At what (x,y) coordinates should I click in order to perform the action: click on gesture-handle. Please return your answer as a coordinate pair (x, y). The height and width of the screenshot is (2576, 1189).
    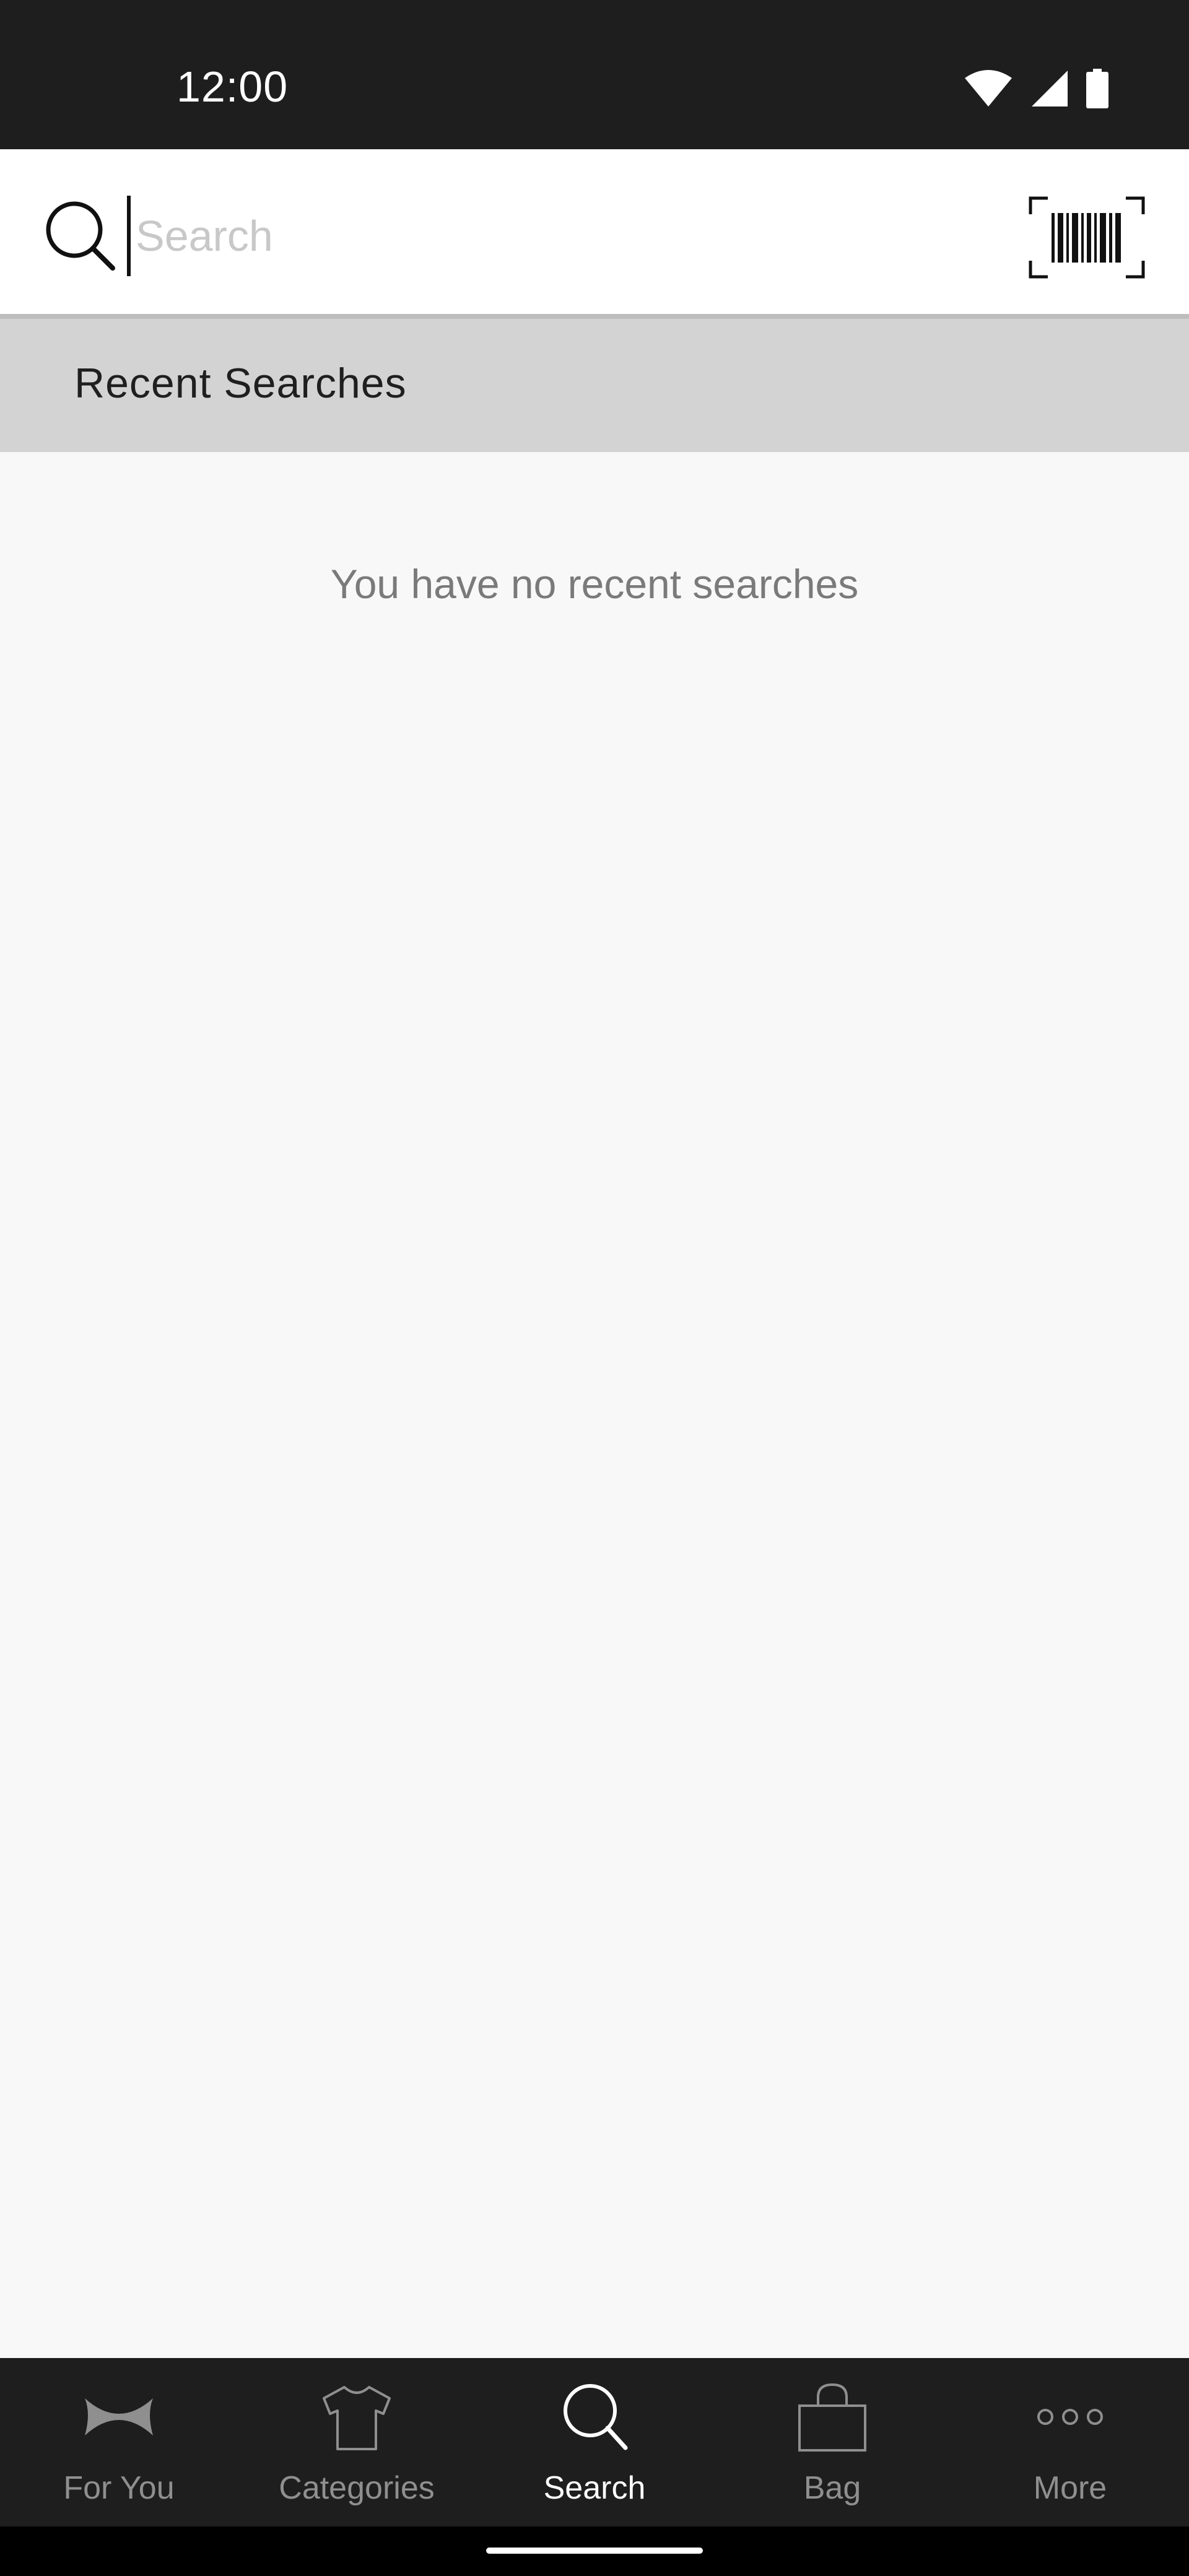
    Looking at the image, I should click on (594, 2551).